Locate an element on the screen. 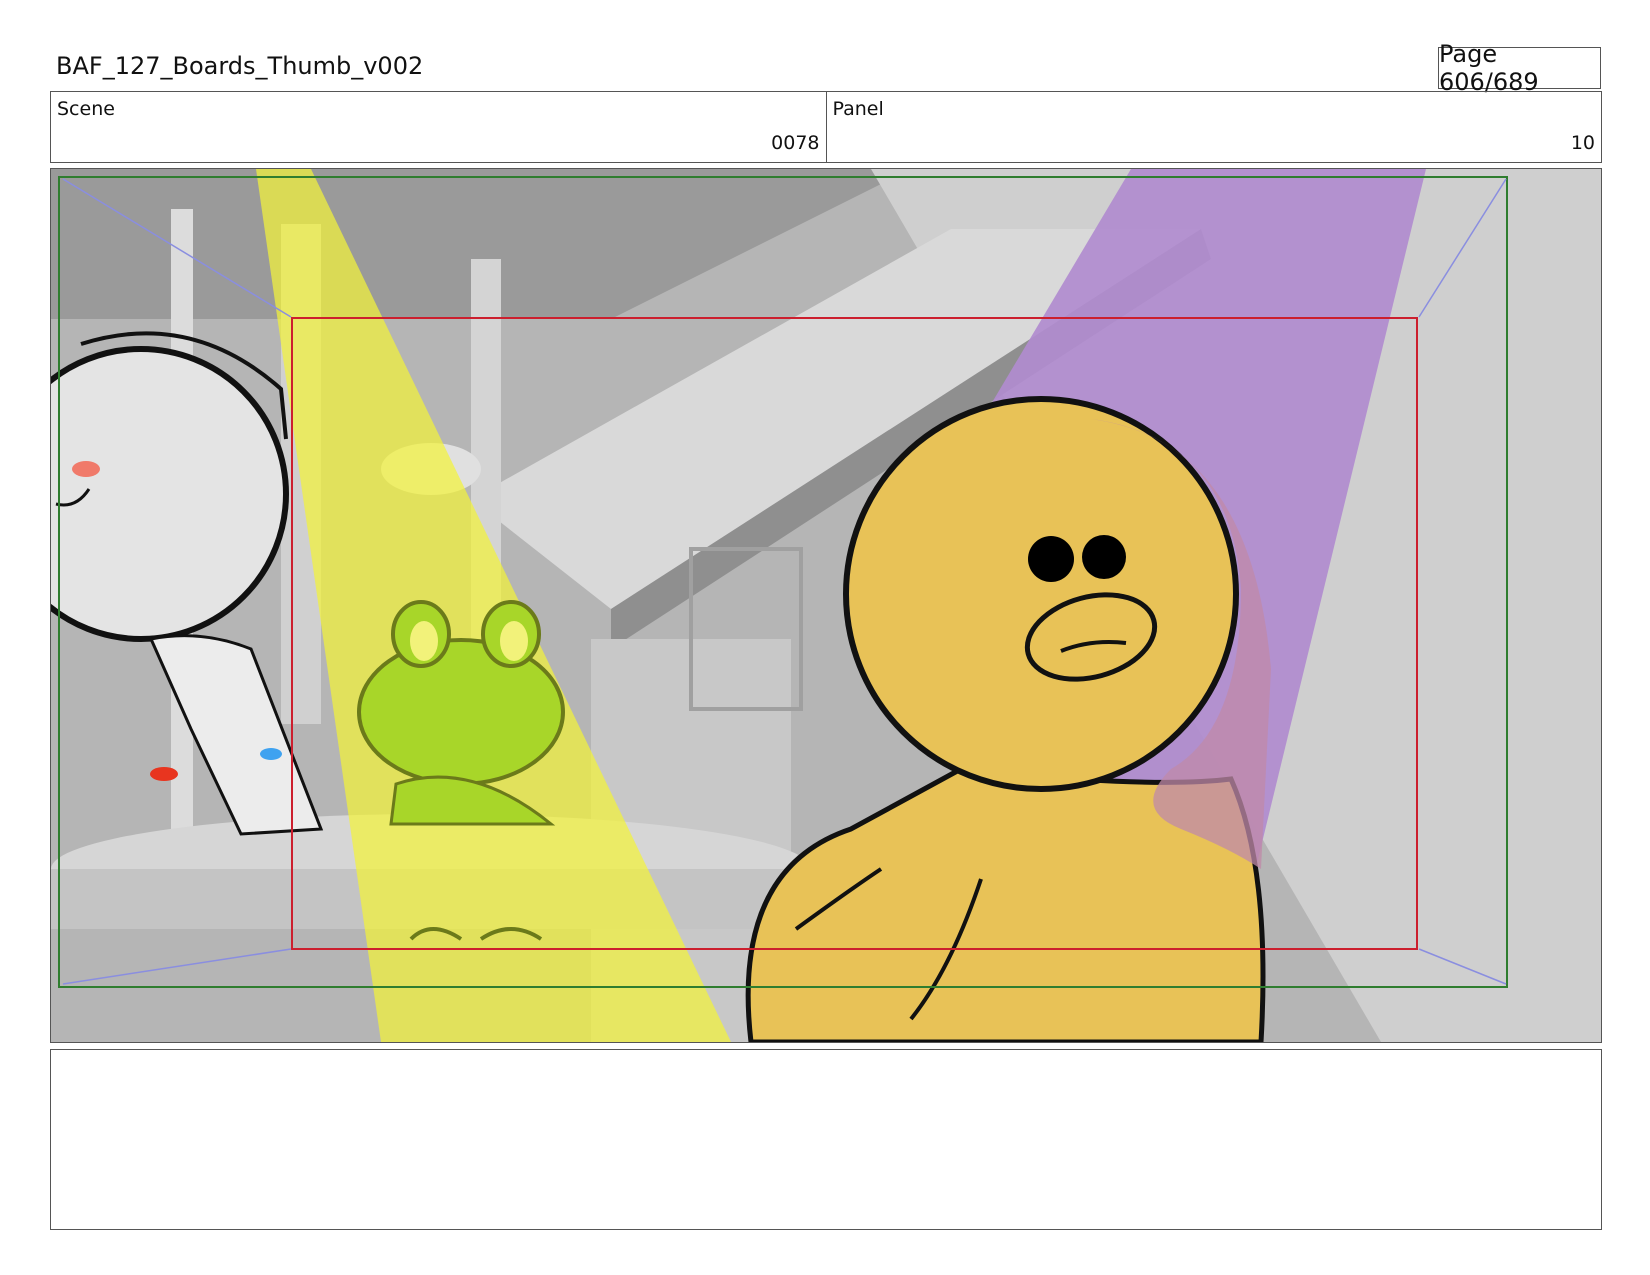 Image resolution: width=1650 pixels, height=1275 pixels. scene-cell: Scene 0078 is located at coordinates (438, 127).